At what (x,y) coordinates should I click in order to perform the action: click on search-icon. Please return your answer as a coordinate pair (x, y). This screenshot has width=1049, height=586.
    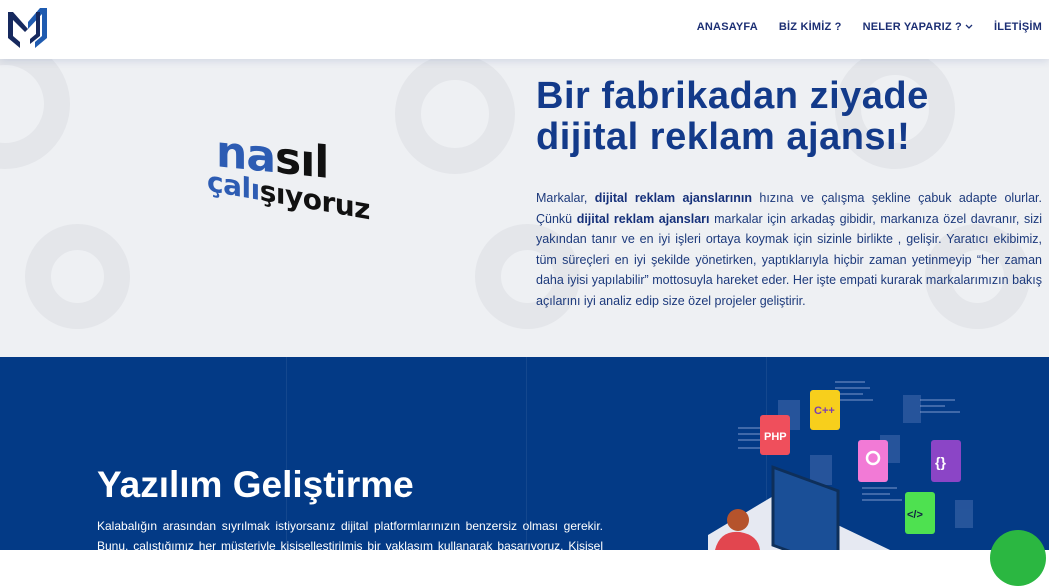
    Looking at the image, I should click on (873, 461).